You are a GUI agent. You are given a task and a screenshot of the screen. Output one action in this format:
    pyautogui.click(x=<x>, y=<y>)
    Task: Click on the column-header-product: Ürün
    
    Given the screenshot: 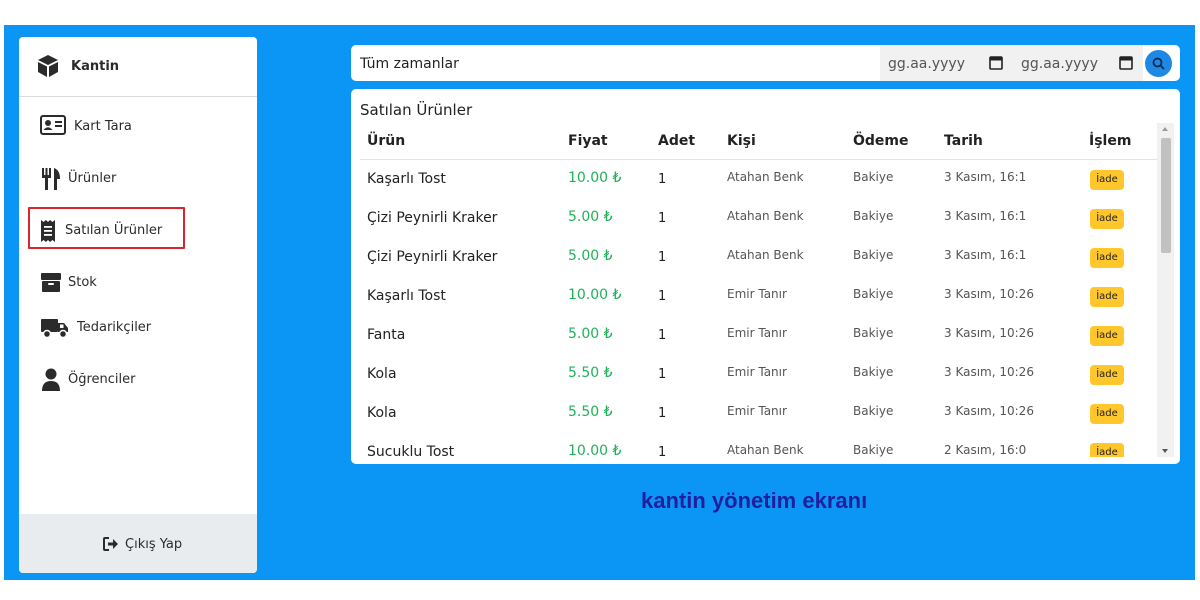 What is the action you would take?
    pyautogui.click(x=386, y=141)
    